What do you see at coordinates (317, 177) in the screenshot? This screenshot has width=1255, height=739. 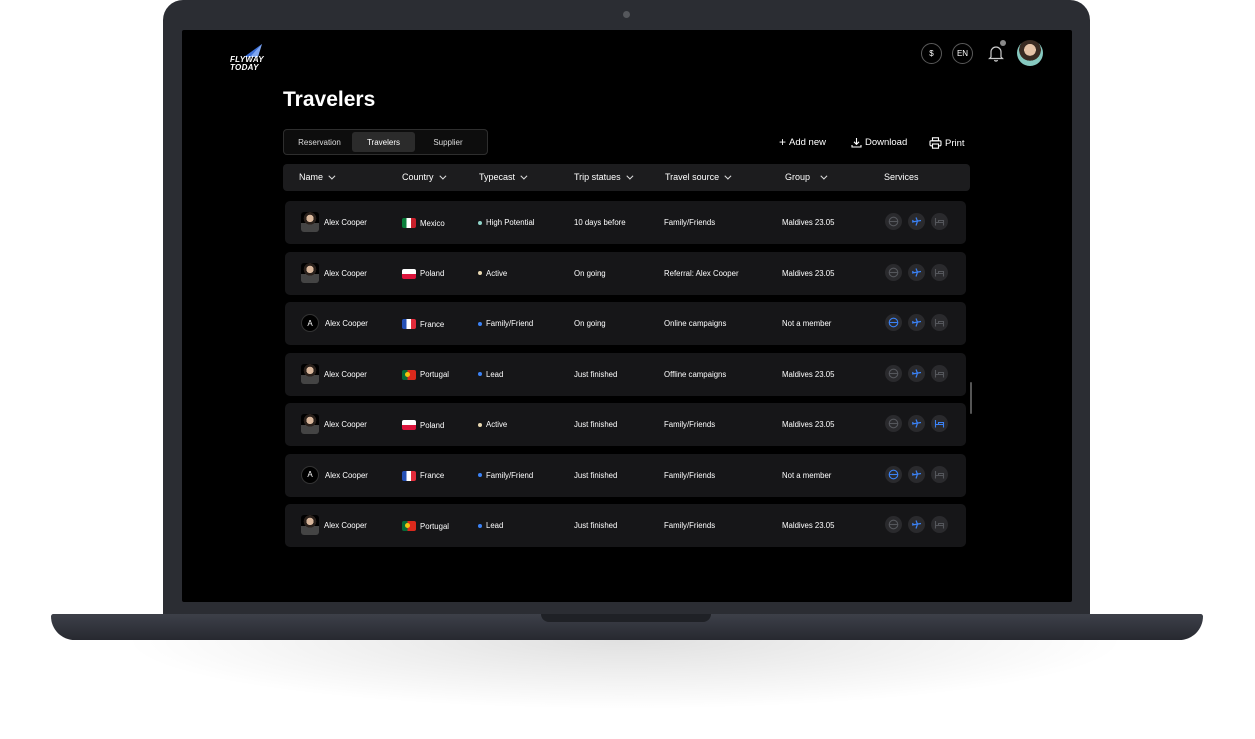 I see `column-name: Name` at bounding box center [317, 177].